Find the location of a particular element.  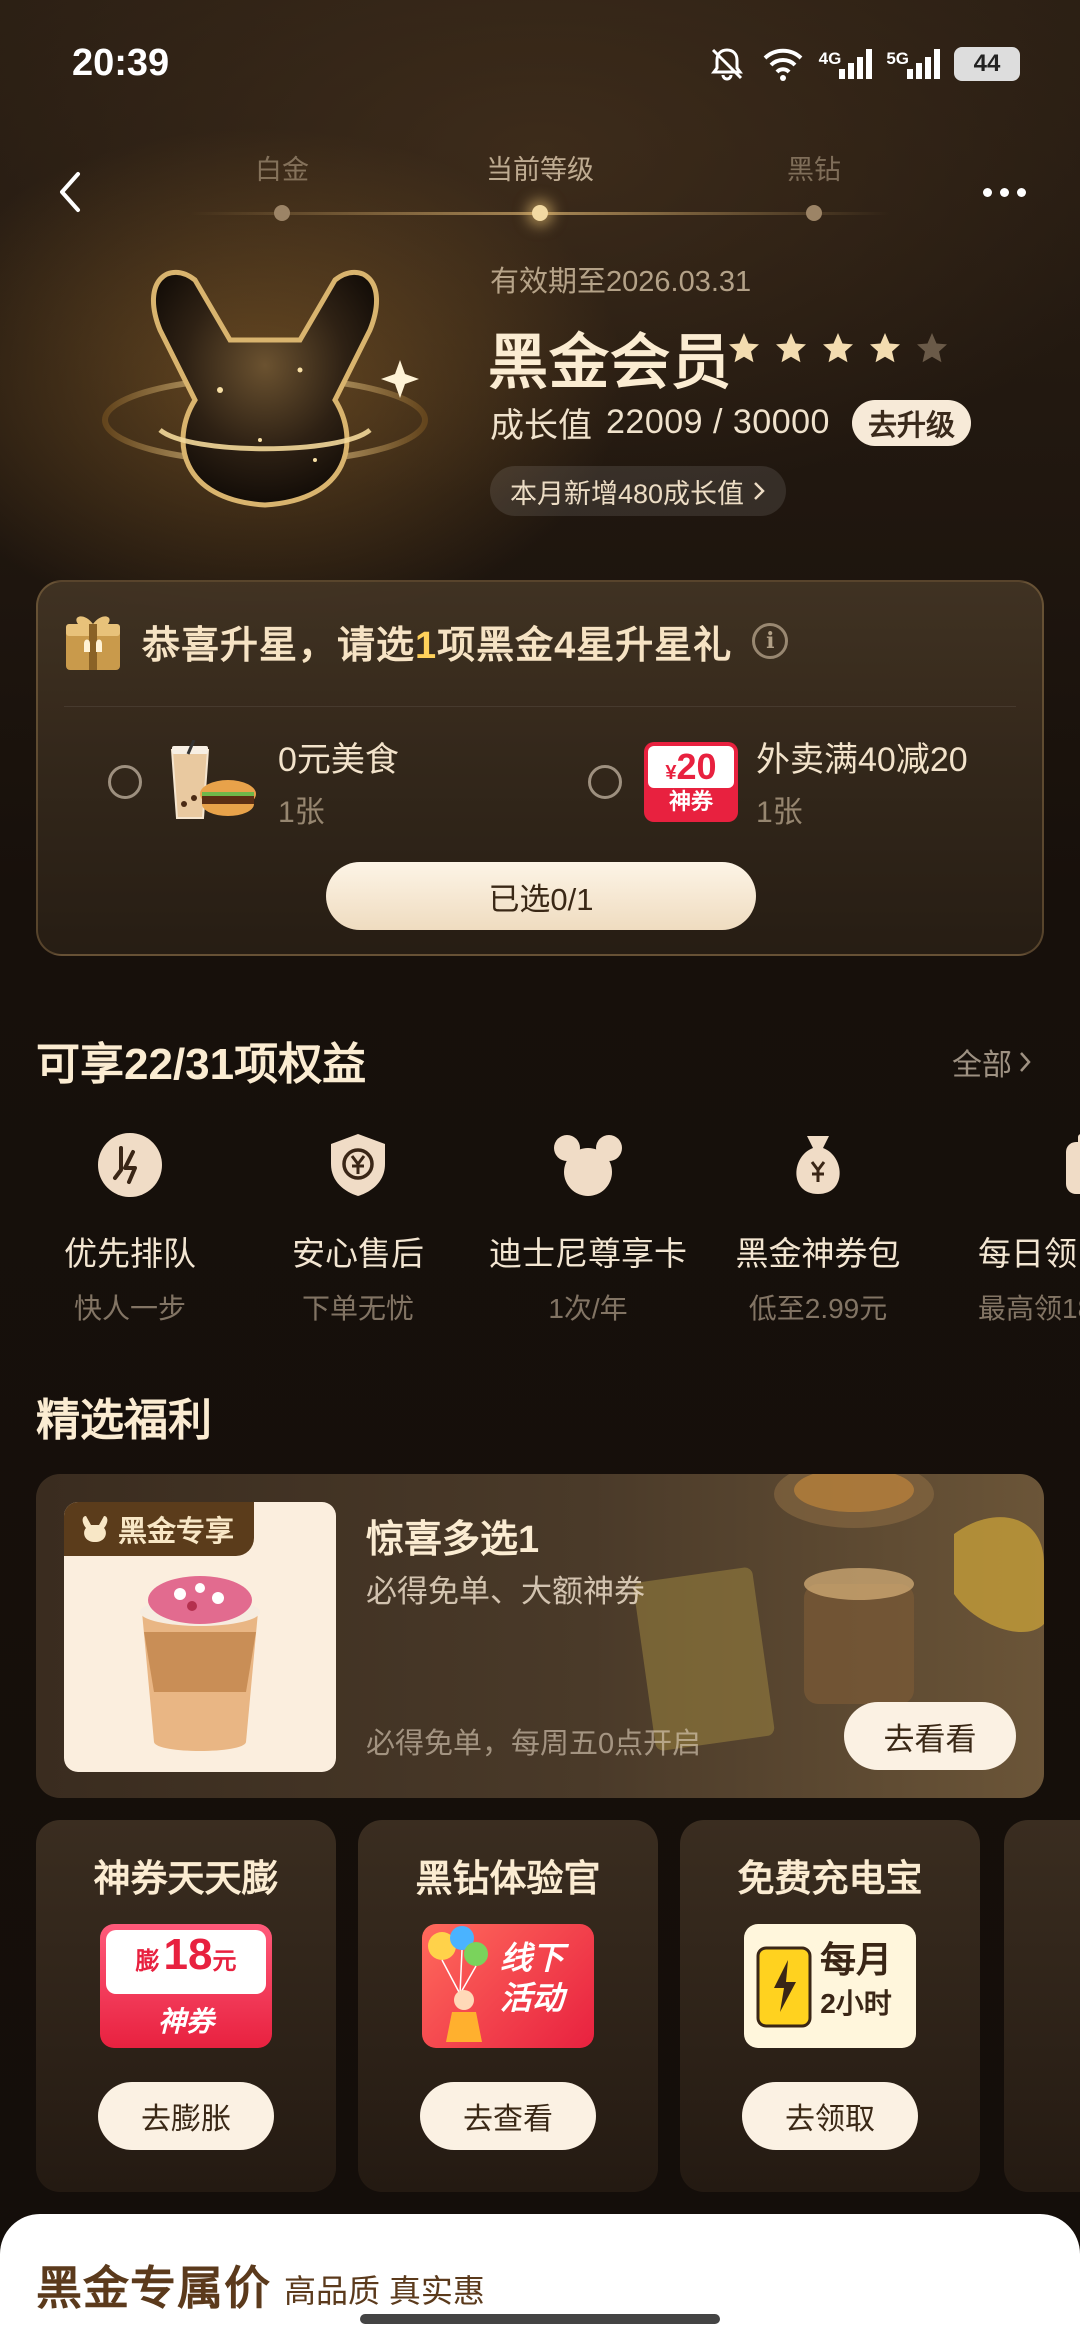

featured-welfare-card: 黑金专享 惊喜多选1 必得免单、大额神券 必得免单，每周五0点开启 去看看 is located at coordinates (540, 1636).